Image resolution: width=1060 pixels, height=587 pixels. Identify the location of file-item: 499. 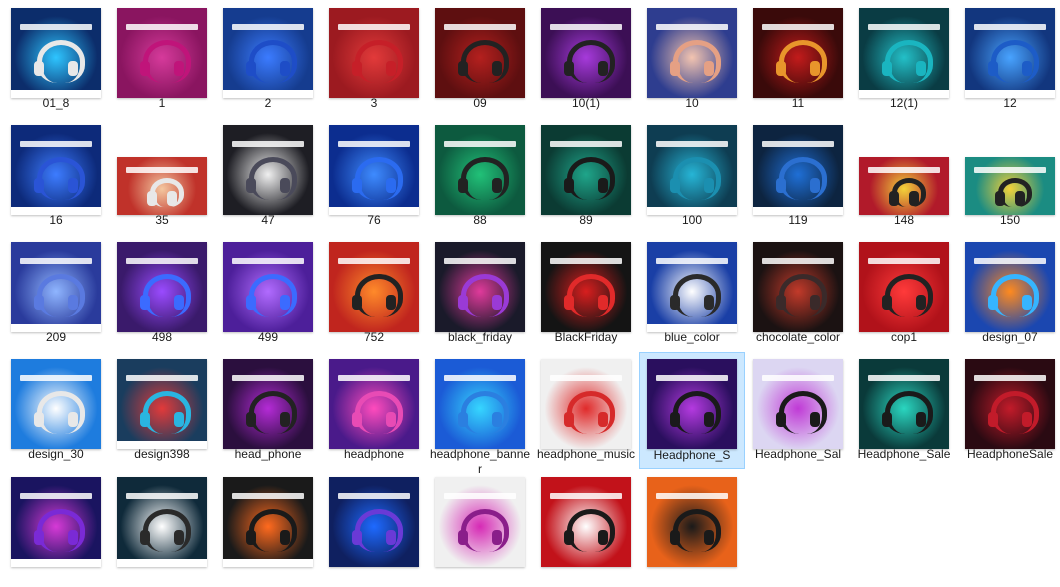
(268, 293).